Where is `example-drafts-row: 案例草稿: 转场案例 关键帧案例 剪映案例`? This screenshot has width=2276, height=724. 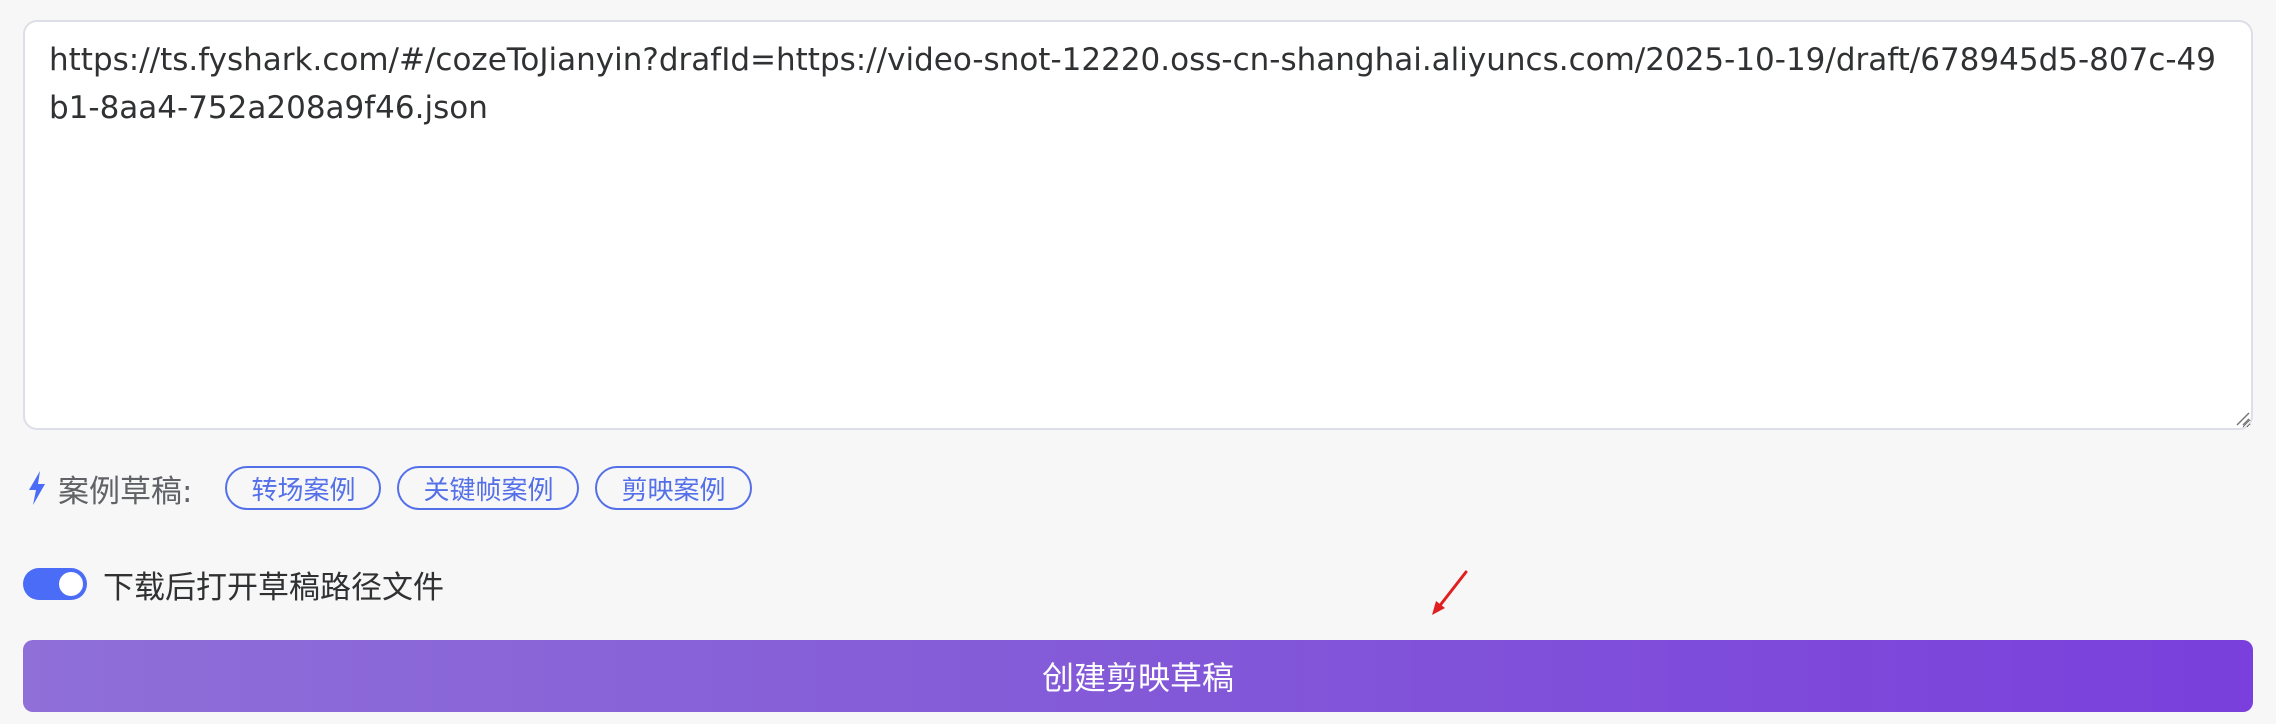 example-drafts-row: 案例草稿: 转场案例 关键帧案例 剪映案例 is located at coordinates (397, 488).